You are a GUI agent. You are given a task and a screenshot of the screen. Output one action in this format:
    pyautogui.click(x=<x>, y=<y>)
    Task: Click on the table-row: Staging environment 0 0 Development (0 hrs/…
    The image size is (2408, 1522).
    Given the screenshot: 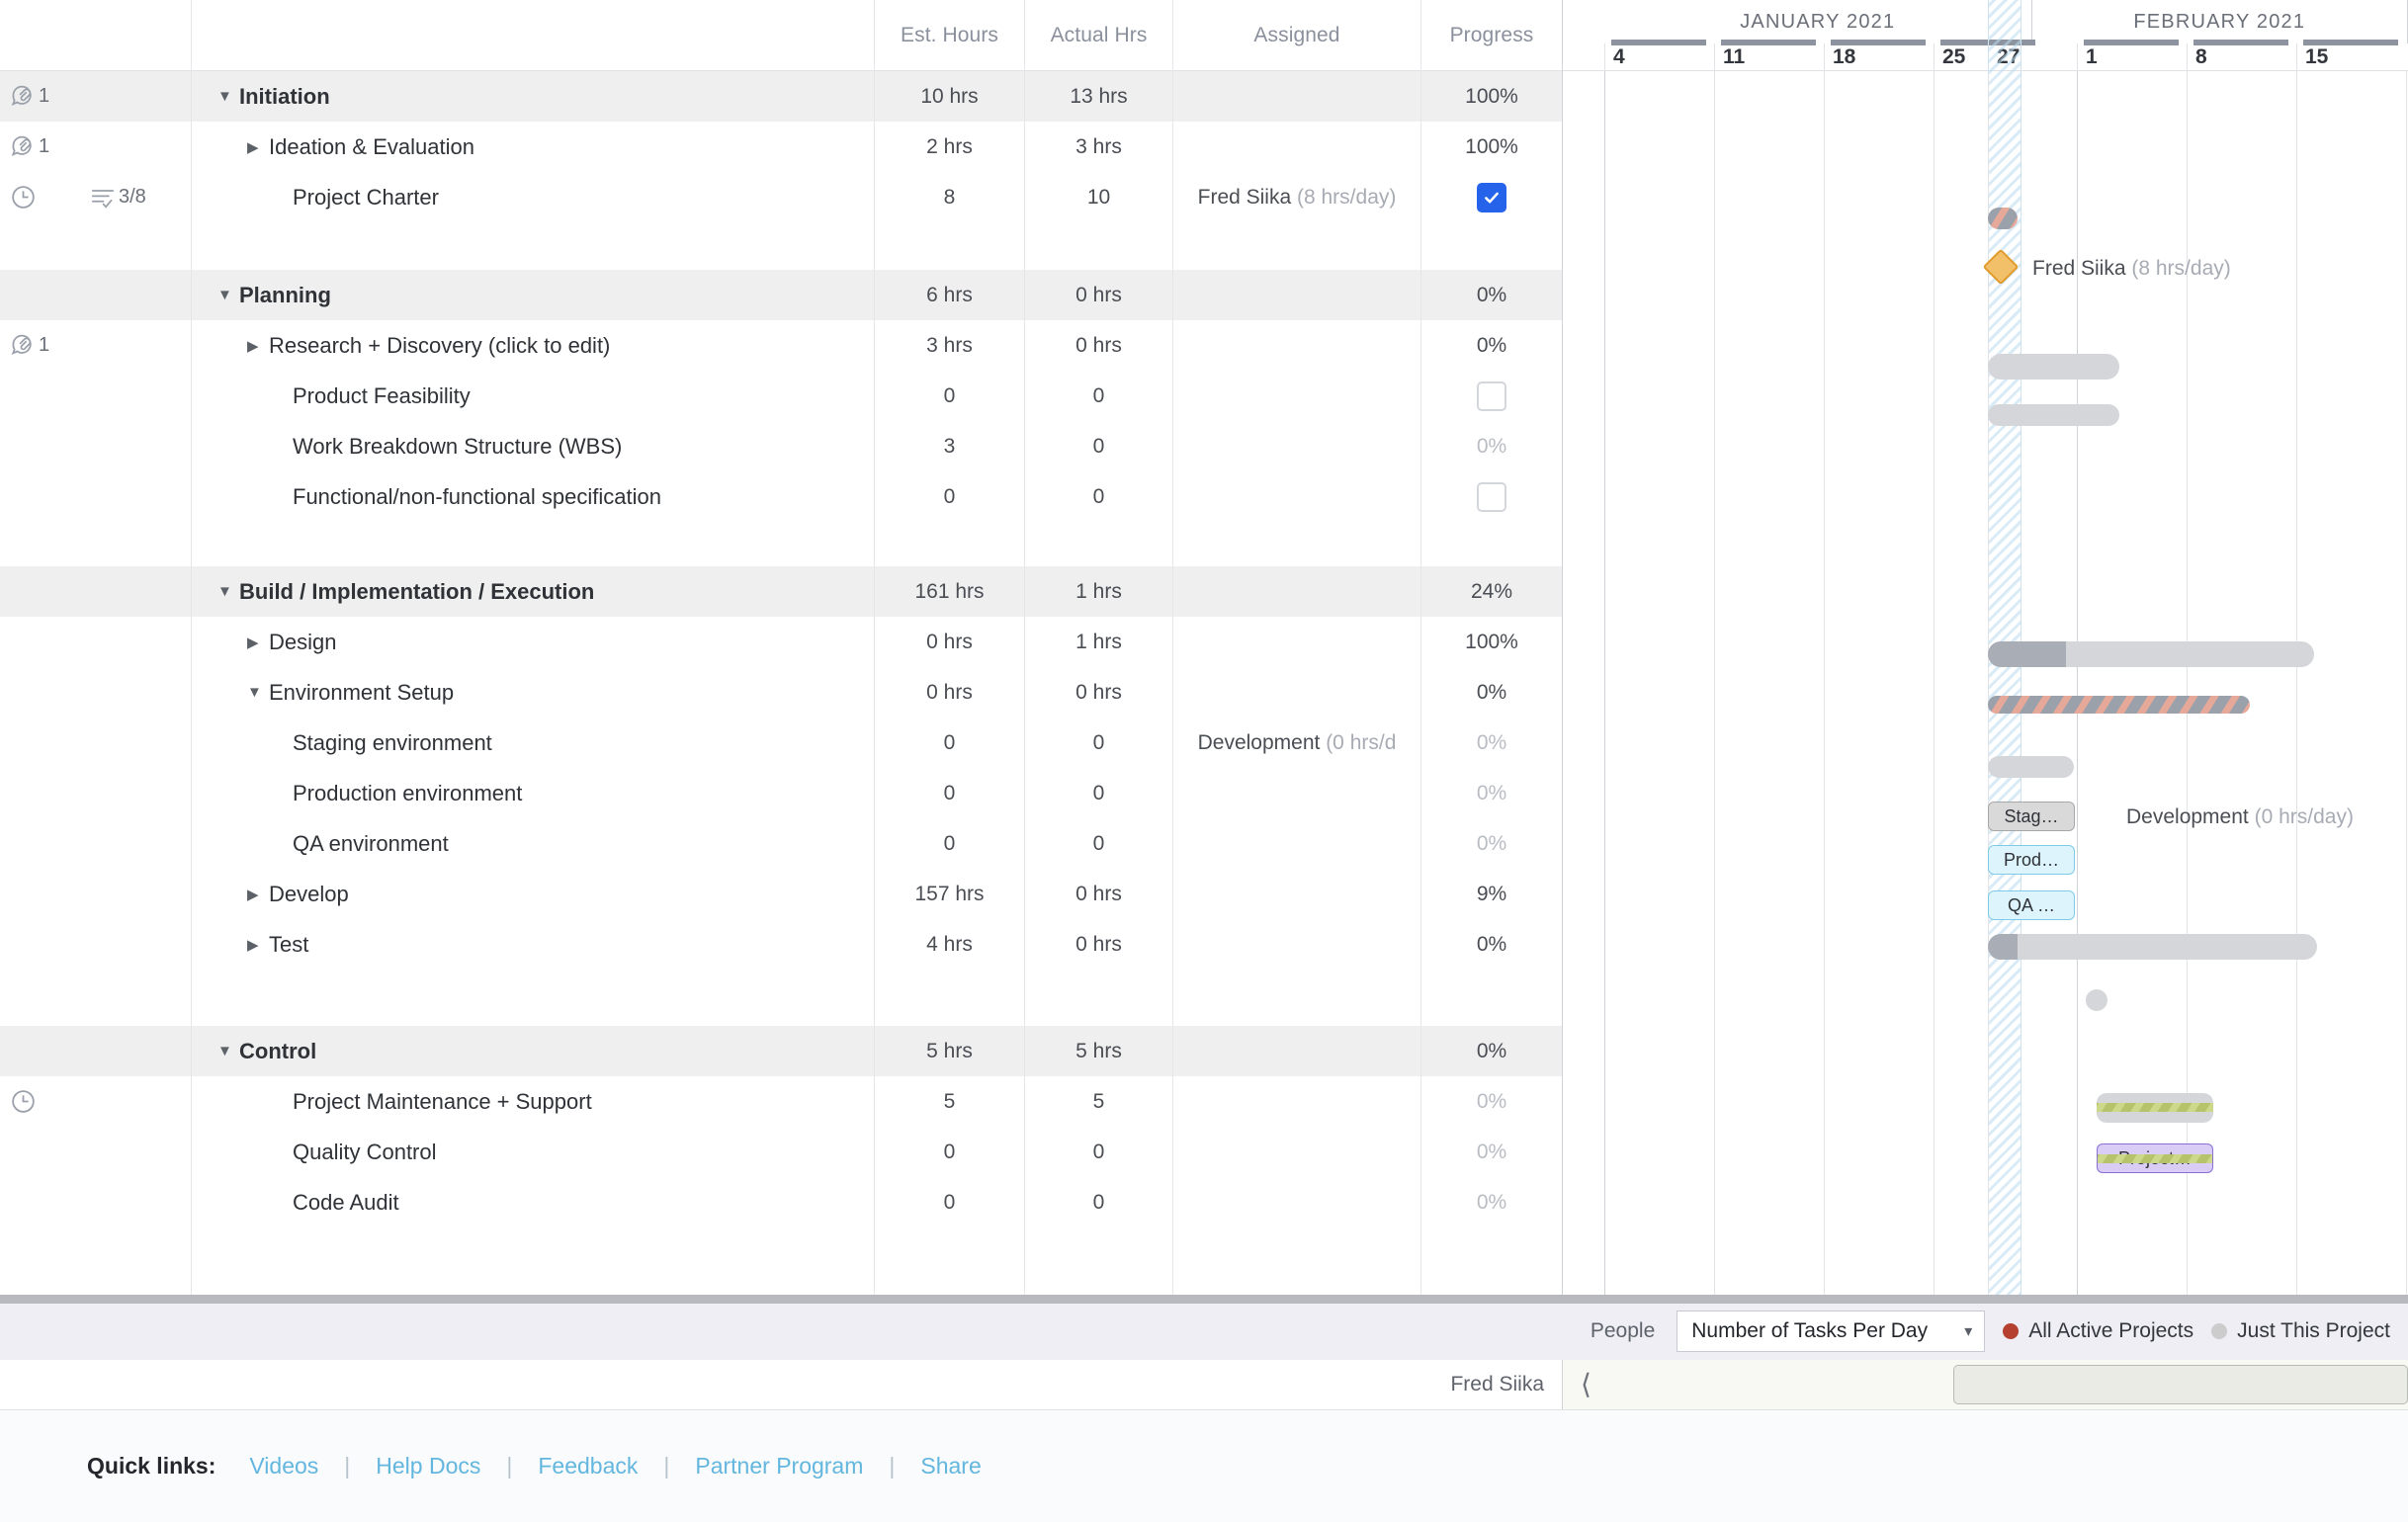 What is the action you would take?
    pyautogui.click(x=781, y=743)
    